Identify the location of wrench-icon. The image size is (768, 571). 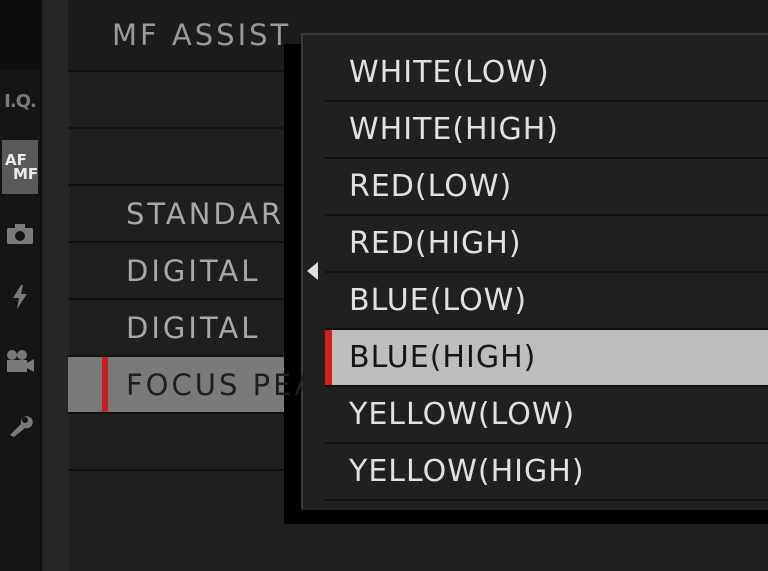
(21, 426).